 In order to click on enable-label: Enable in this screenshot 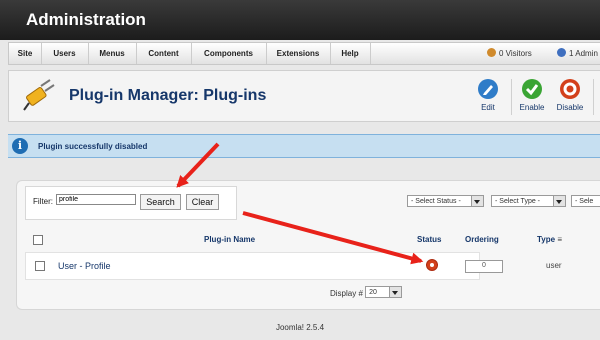, I will do `click(532, 107)`.